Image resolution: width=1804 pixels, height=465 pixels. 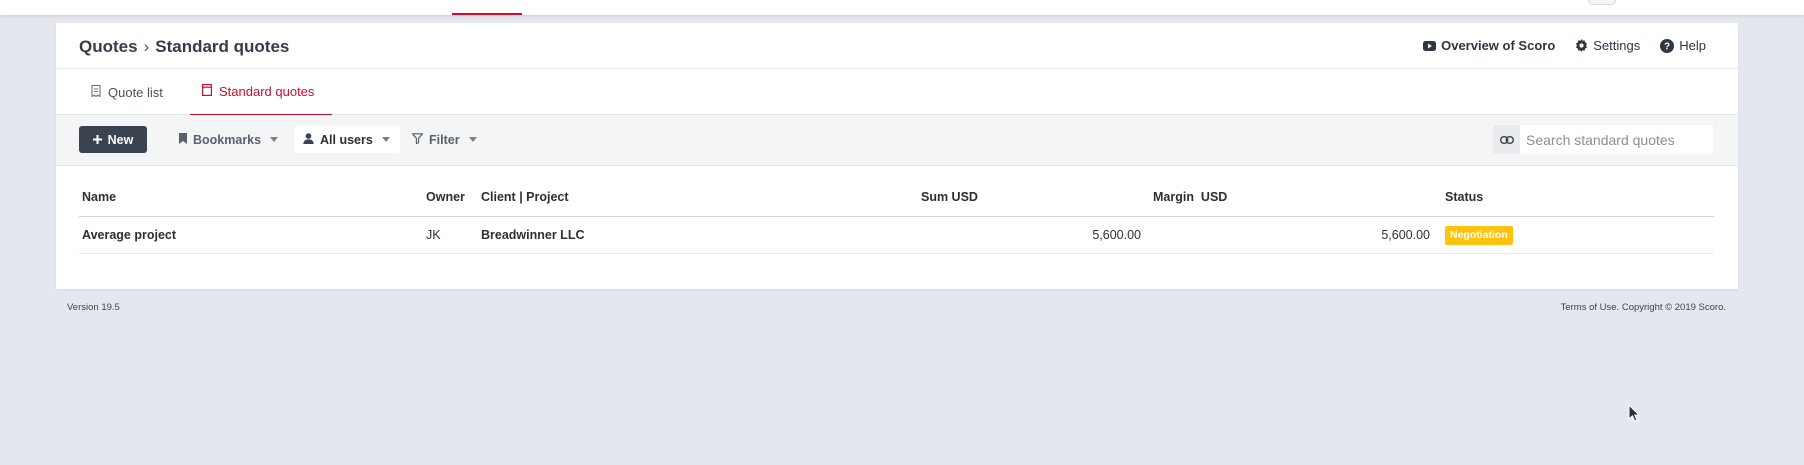 What do you see at coordinates (1405, 235) in the screenshot?
I see `row-margin: 5,600.00` at bounding box center [1405, 235].